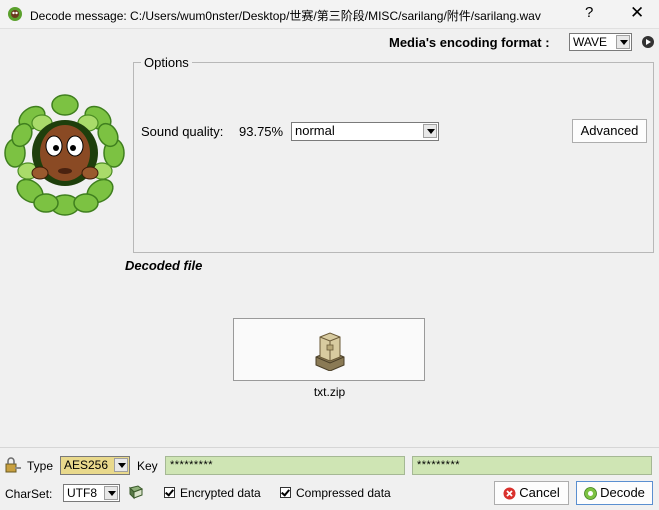 The image size is (659, 510). What do you see at coordinates (590, 42) in the screenshot?
I see `encoding-format-value: WAVE` at bounding box center [590, 42].